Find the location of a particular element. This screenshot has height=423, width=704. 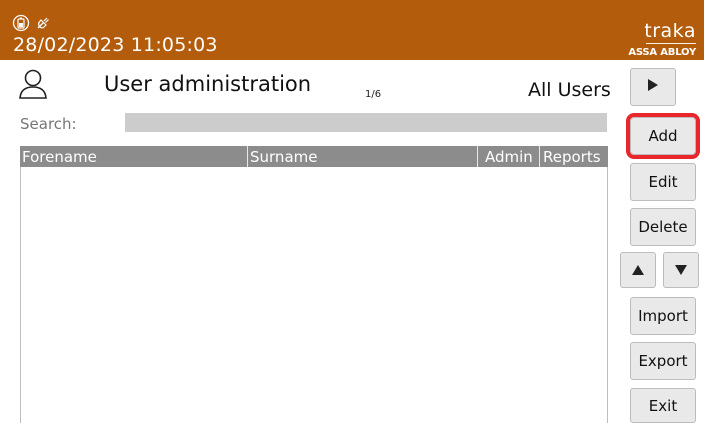

brand-logo-text: traka is located at coordinates (670, 31).